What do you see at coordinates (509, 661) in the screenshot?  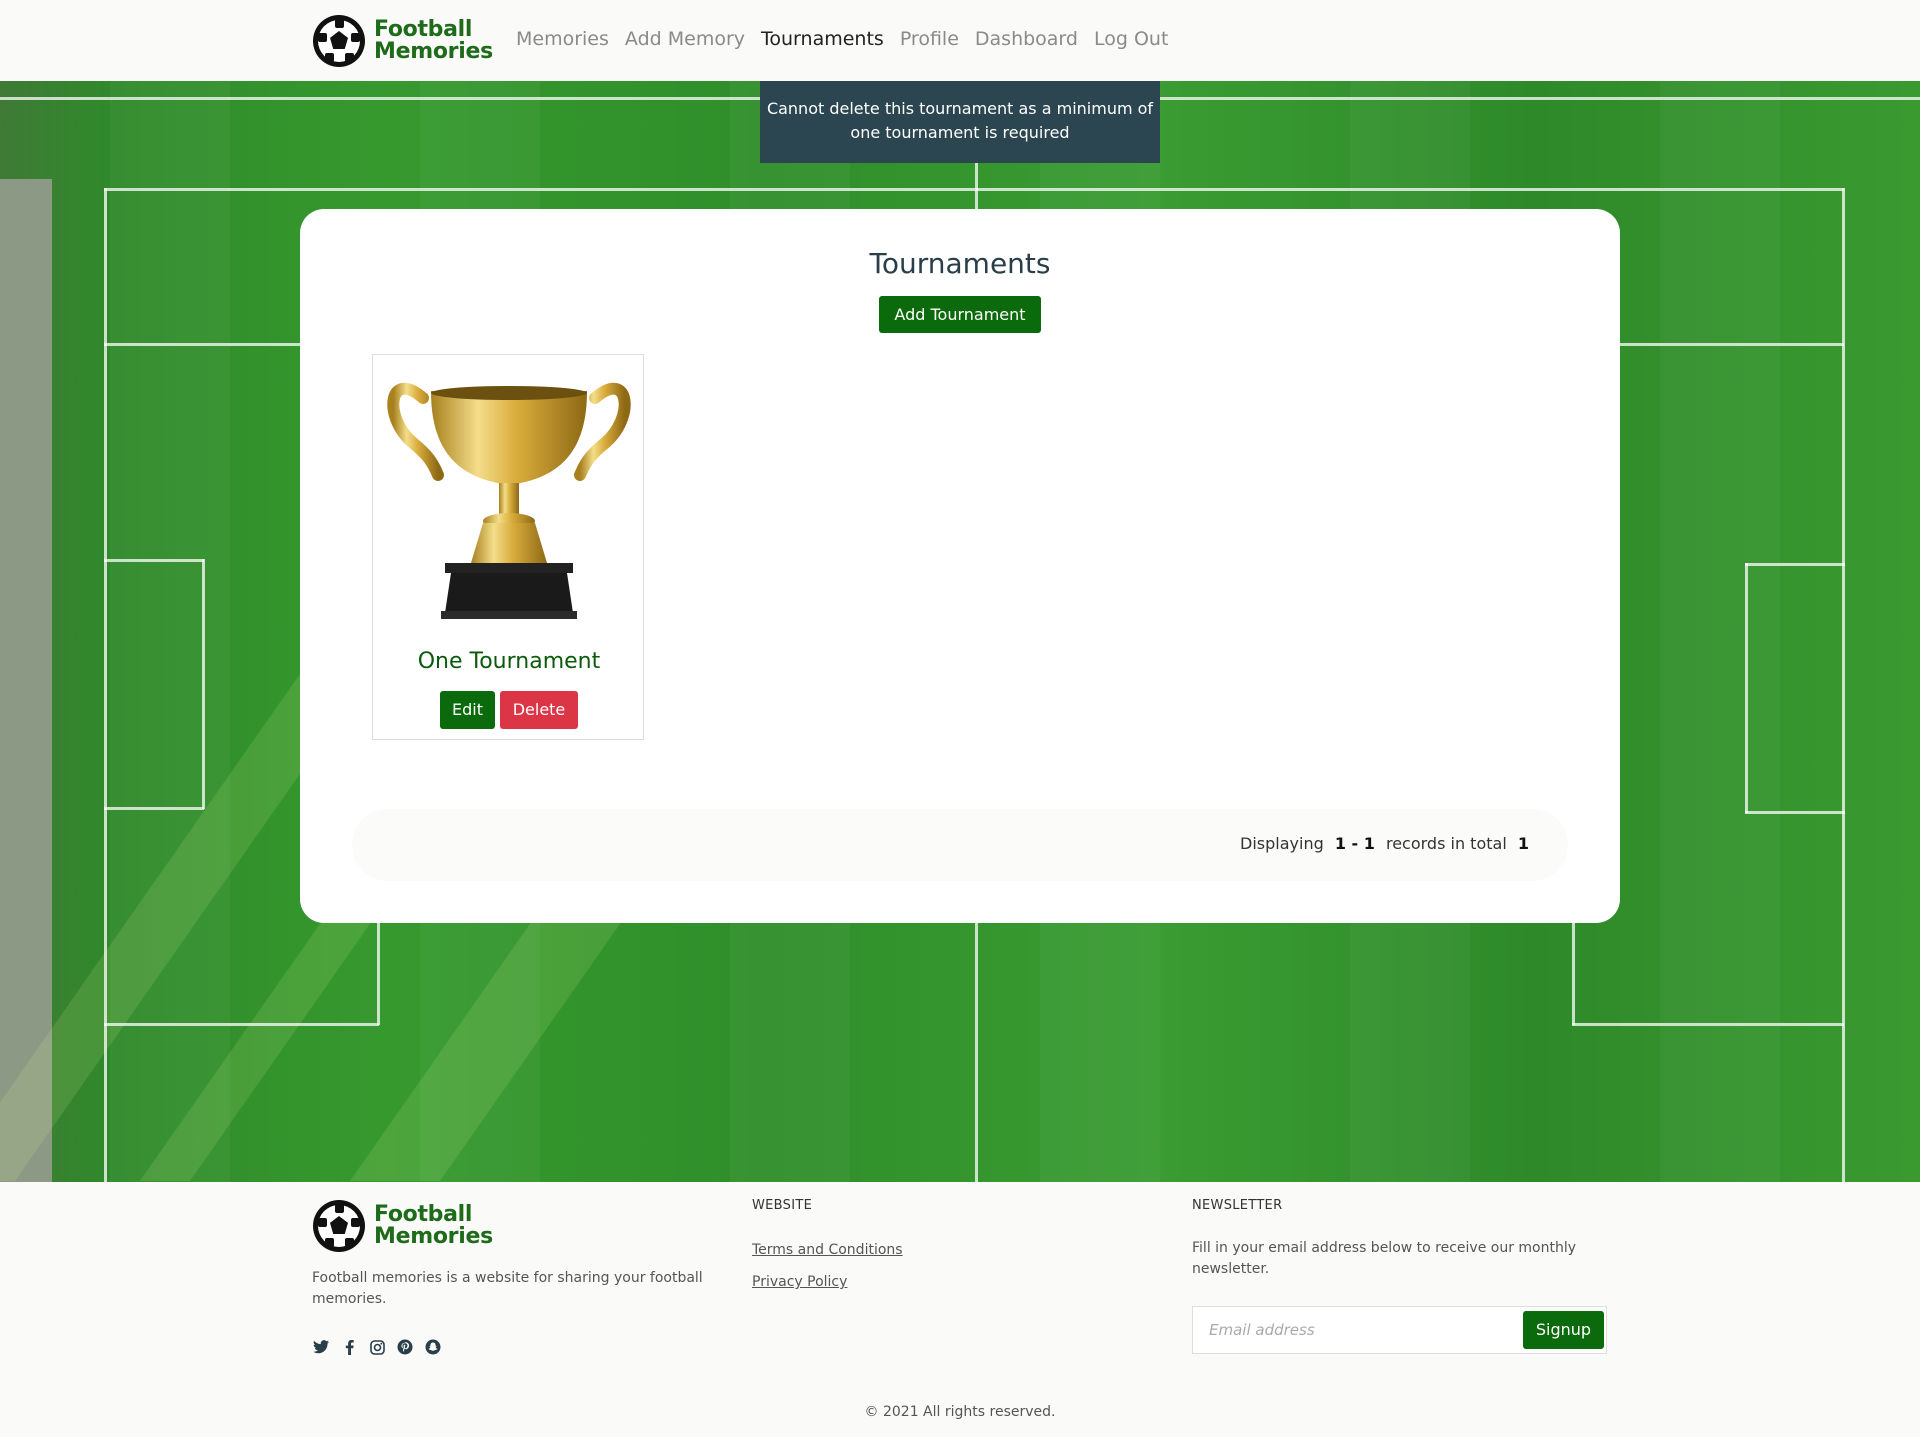 I see `tournament-name: One Tournament` at bounding box center [509, 661].